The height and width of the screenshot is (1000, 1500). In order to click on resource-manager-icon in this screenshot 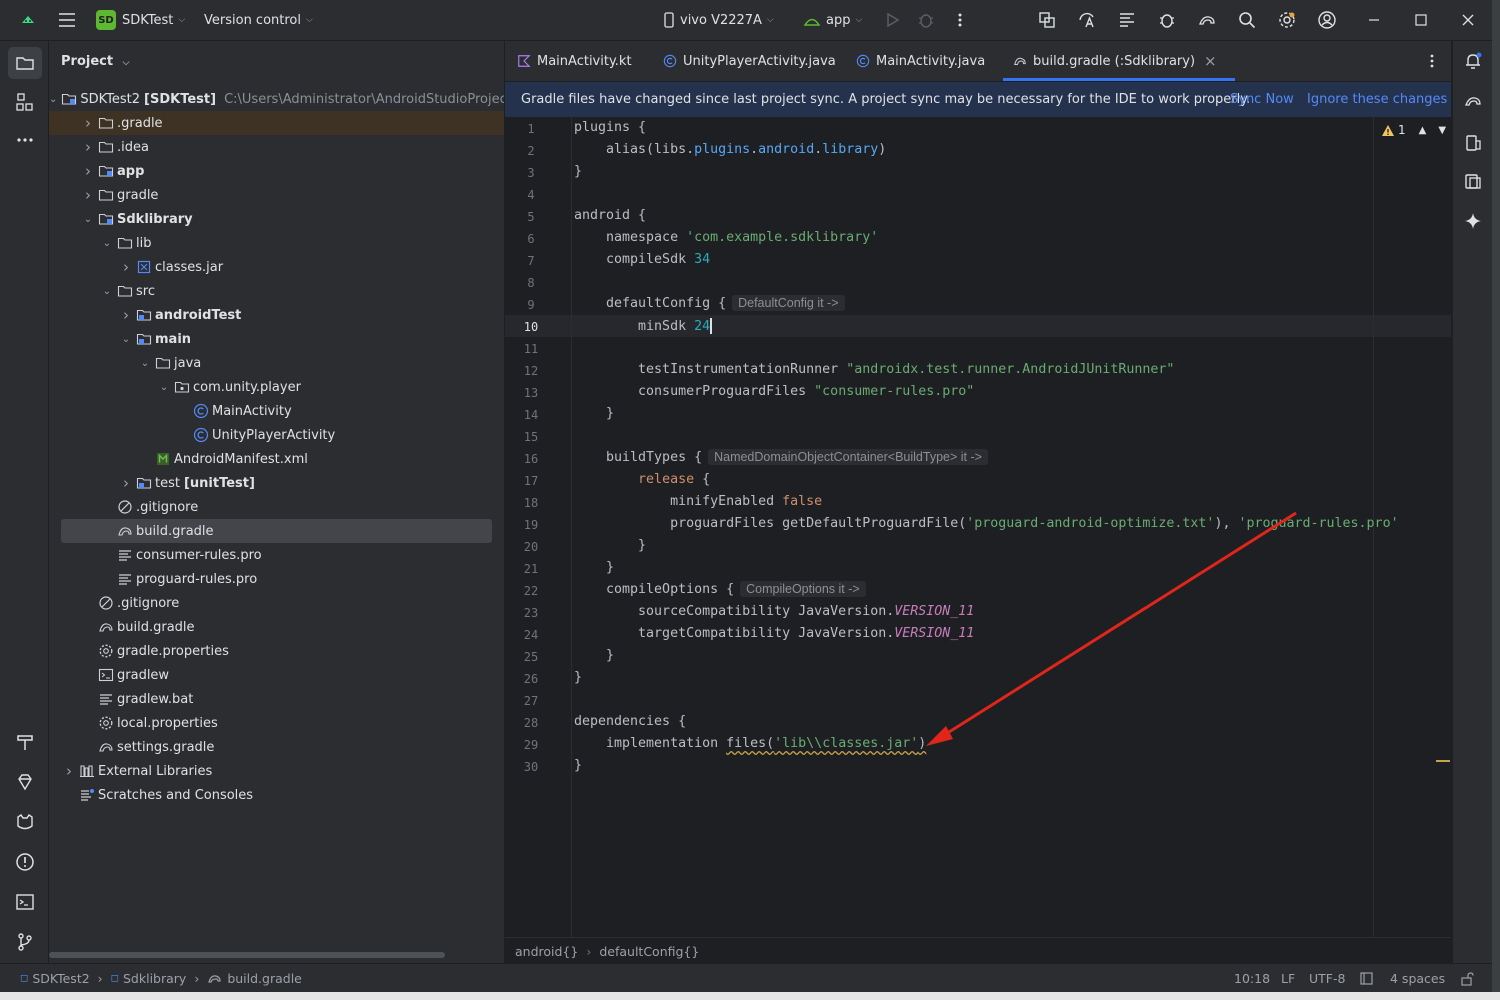, I will do `click(1047, 20)`.